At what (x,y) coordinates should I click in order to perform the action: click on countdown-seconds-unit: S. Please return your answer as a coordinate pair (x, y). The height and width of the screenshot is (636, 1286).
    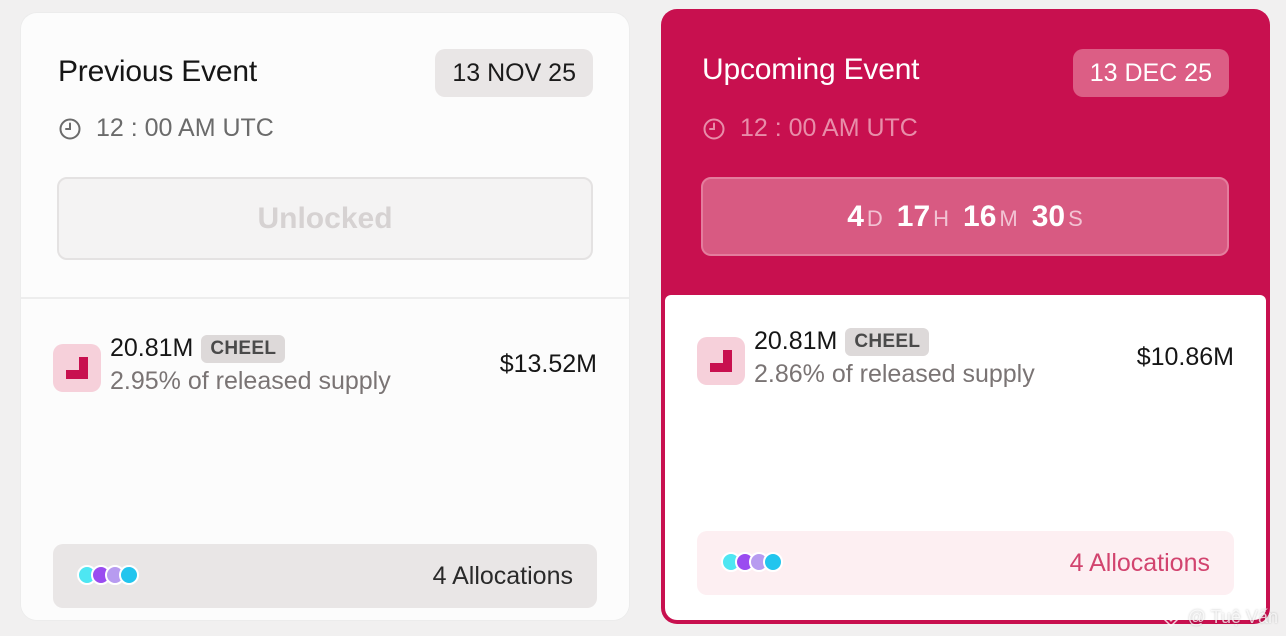
    Looking at the image, I should click on (1075, 218).